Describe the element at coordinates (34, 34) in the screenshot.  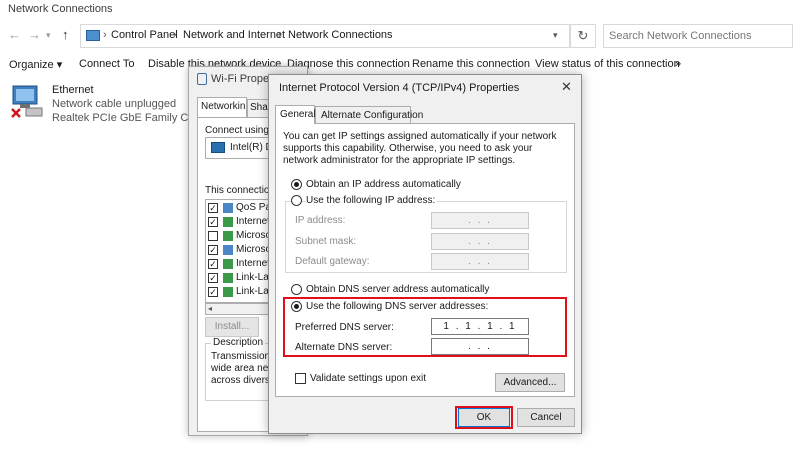
I see `forward-arrow-icon: →` at that location.